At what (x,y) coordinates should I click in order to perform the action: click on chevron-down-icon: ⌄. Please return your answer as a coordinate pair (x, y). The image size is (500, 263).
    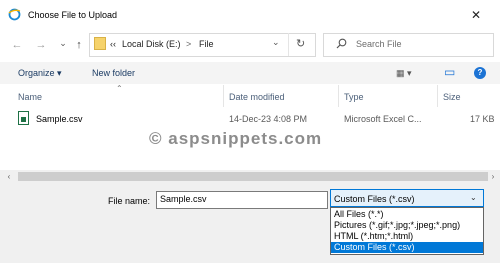
    Looking at the image, I should click on (473, 197).